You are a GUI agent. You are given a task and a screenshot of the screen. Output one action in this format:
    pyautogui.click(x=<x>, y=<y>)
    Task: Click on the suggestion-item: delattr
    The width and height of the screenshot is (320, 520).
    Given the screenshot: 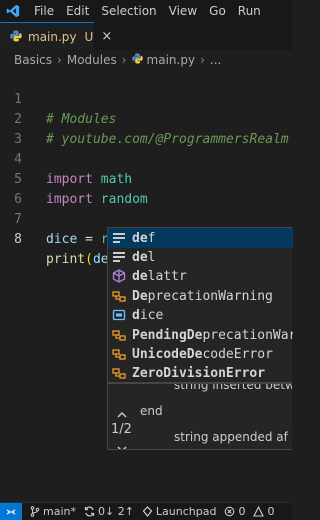 What is the action you would take?
    pyautogui.click(x=200, y=276)
    